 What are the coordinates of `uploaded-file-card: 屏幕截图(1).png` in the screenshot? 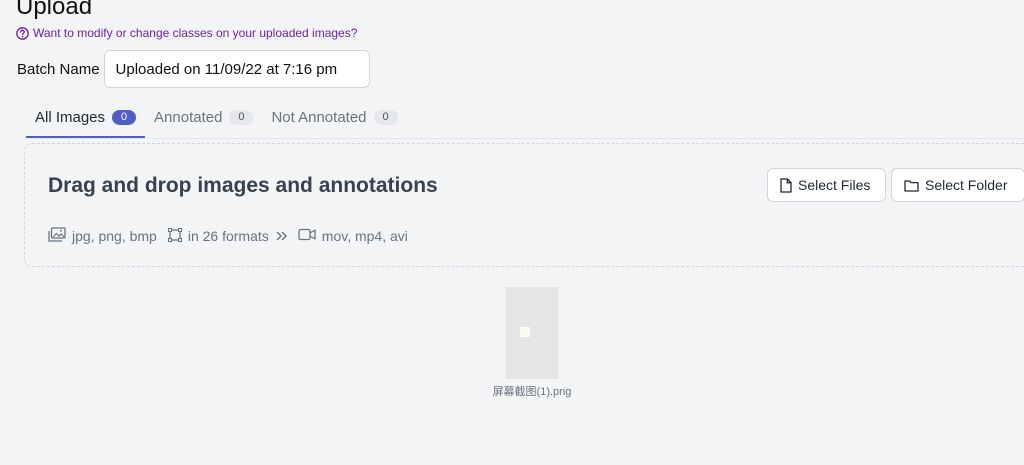 It's located at (532, 343).